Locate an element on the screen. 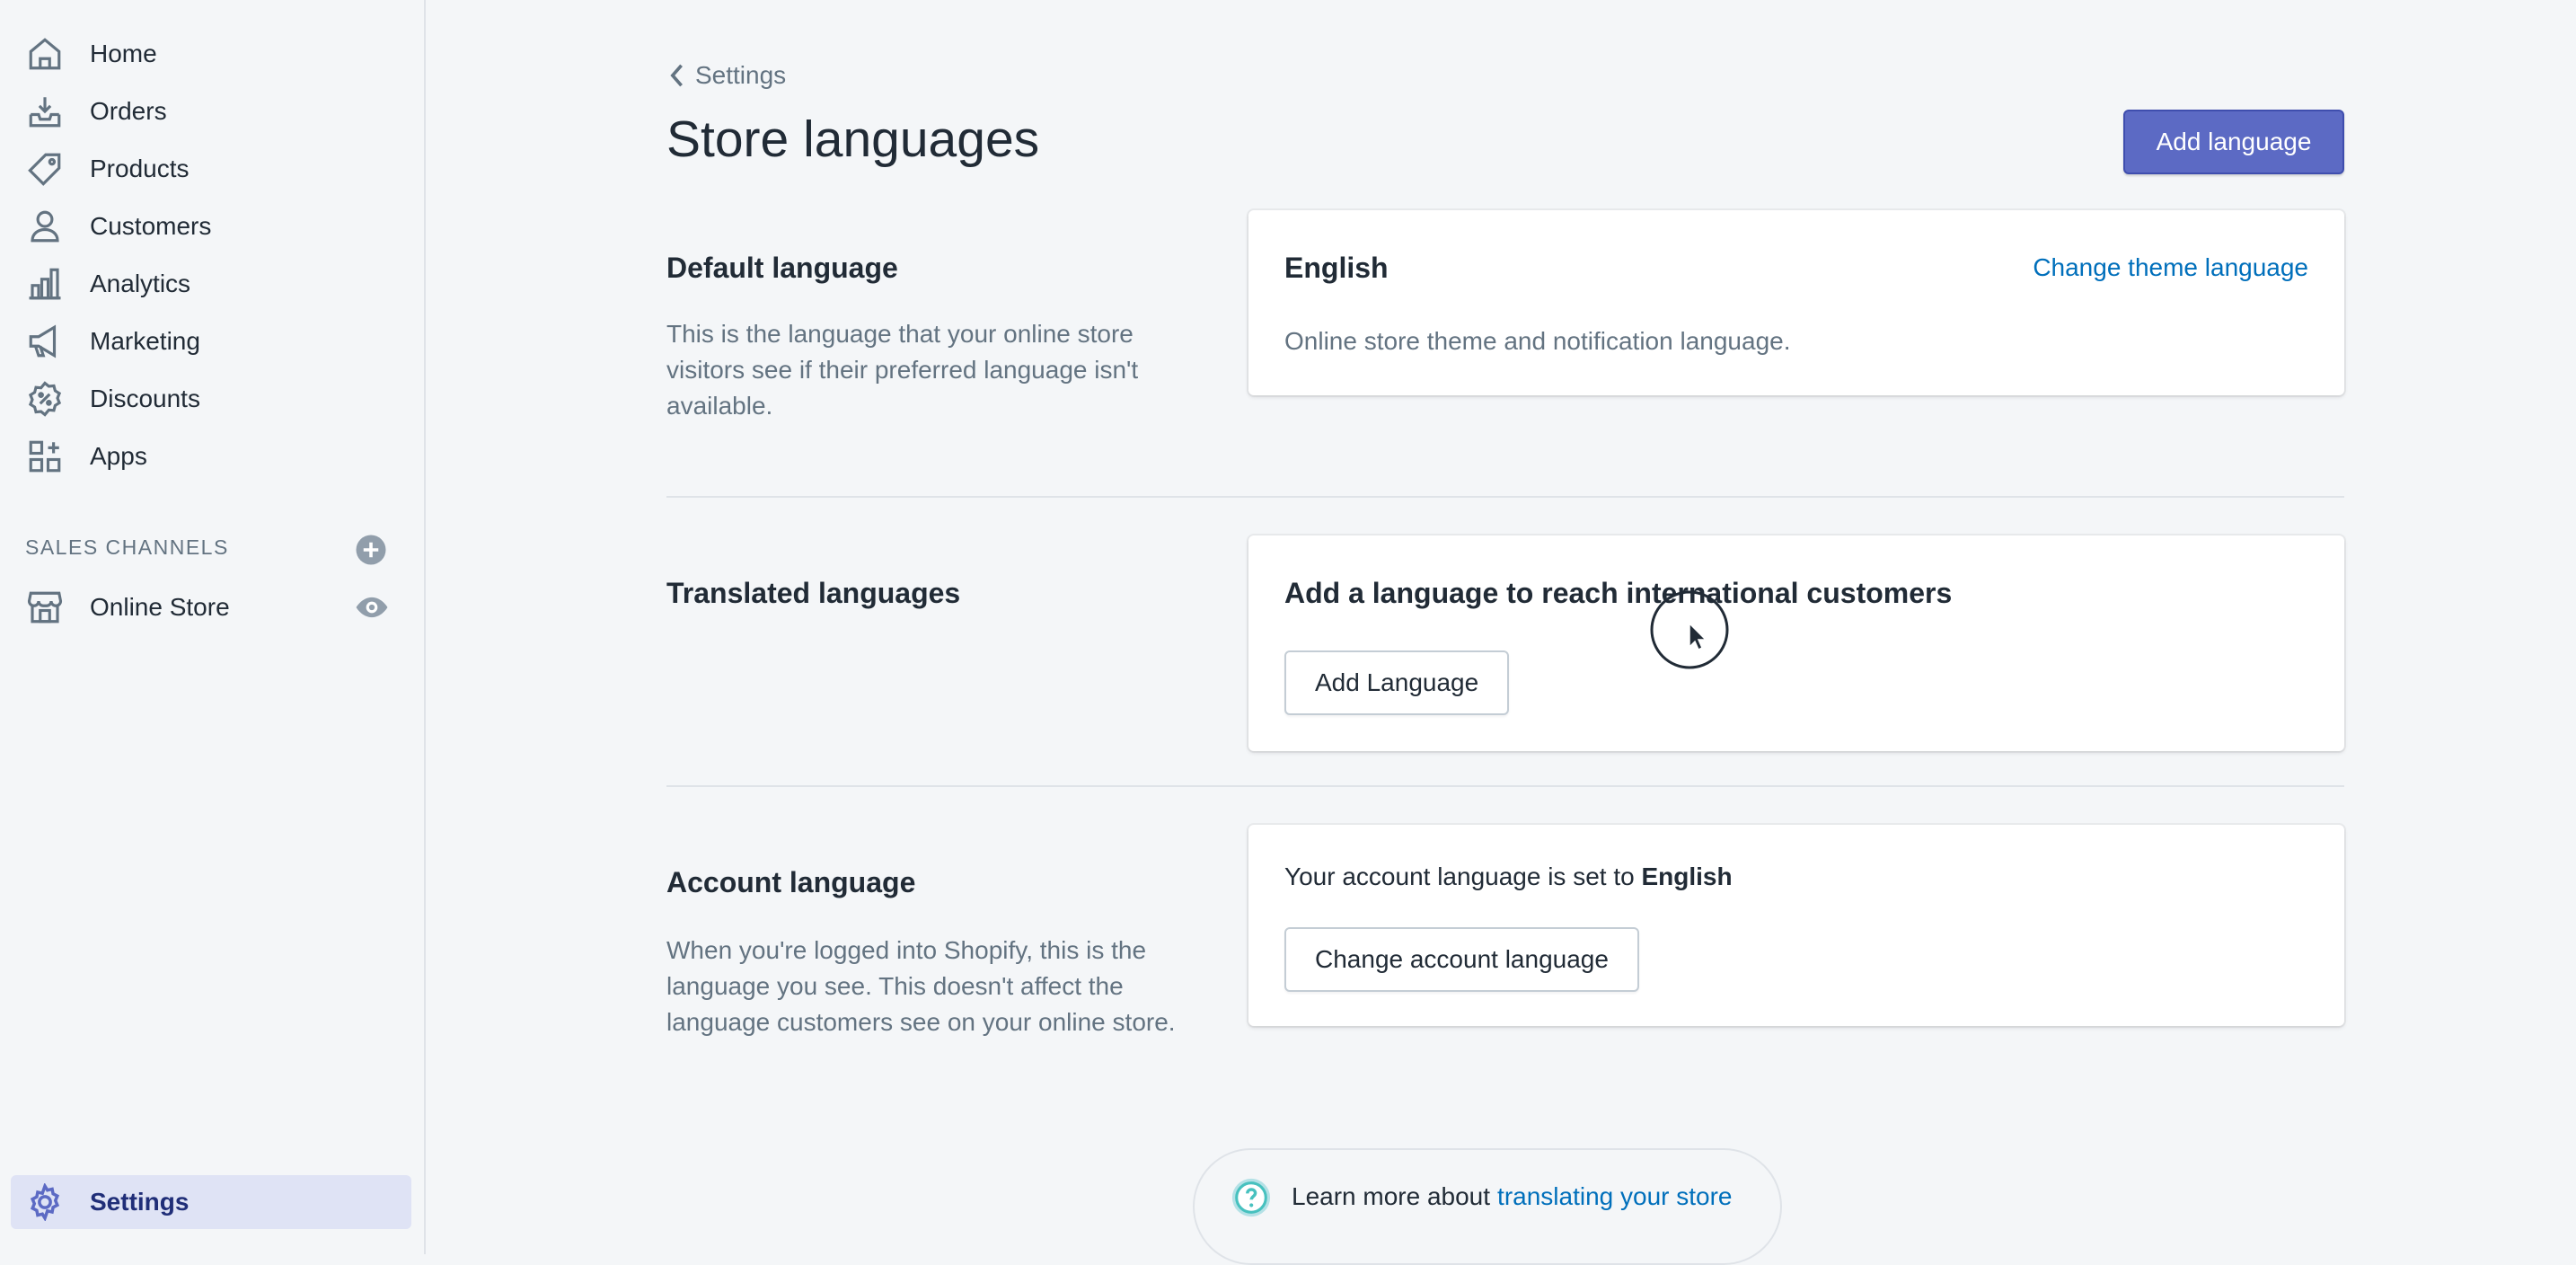 This screenshot has height=1265, width=2576. sidebar-item-label: Customers is located at coordinates (151, 226).